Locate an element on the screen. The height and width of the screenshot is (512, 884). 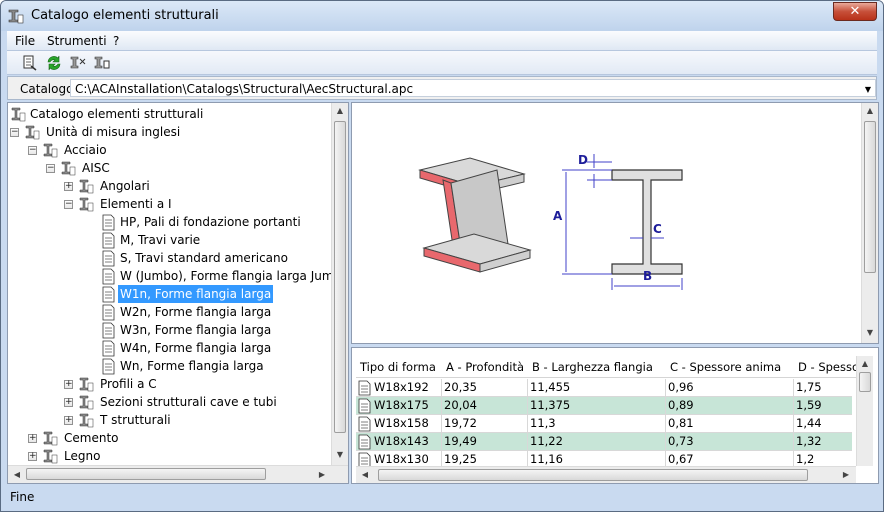
table-row: W18x143 19,49 11,22 0,73 1,32 is located at coordinates (604, 442).